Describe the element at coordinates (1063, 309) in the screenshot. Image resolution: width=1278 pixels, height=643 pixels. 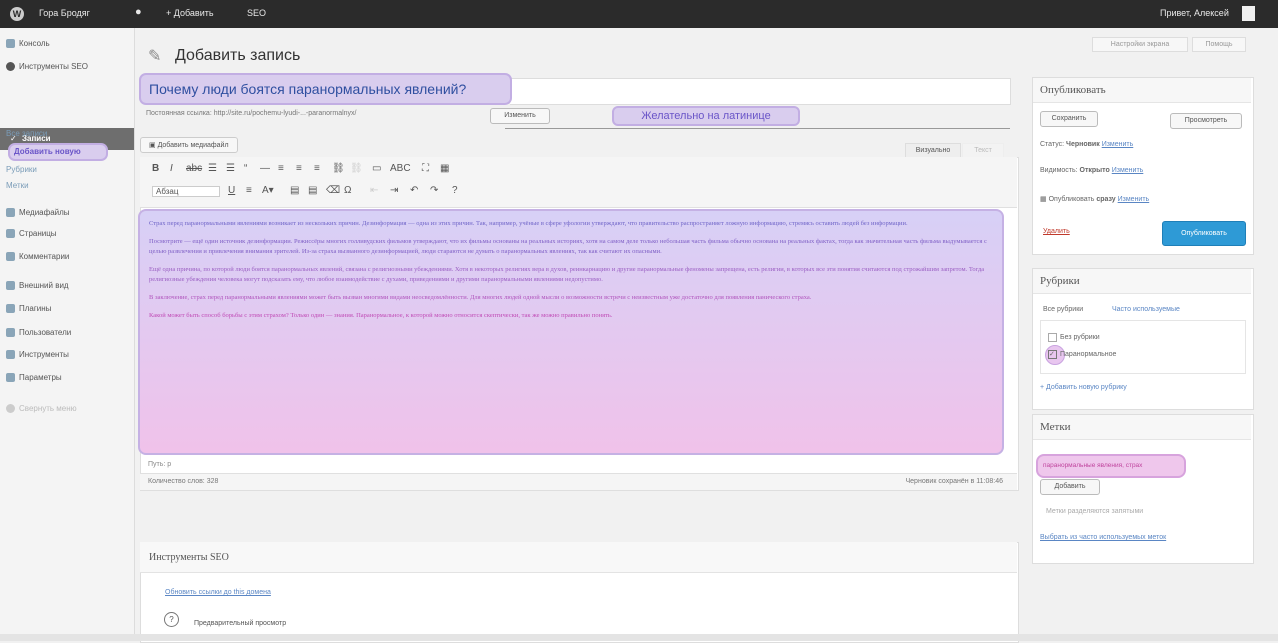
I see `tab-all-categories: Все рубрики` at that location.